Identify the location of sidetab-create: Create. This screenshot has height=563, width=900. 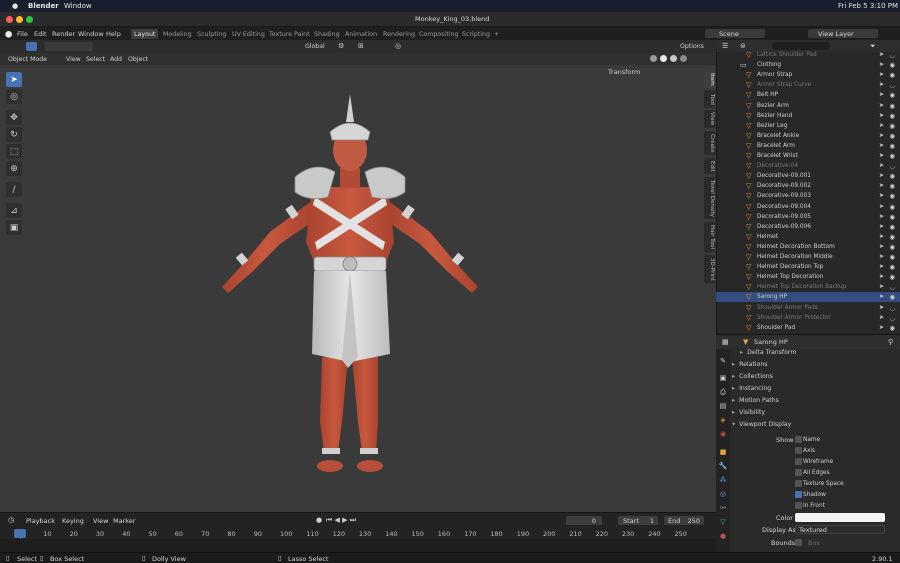
(709, 143).